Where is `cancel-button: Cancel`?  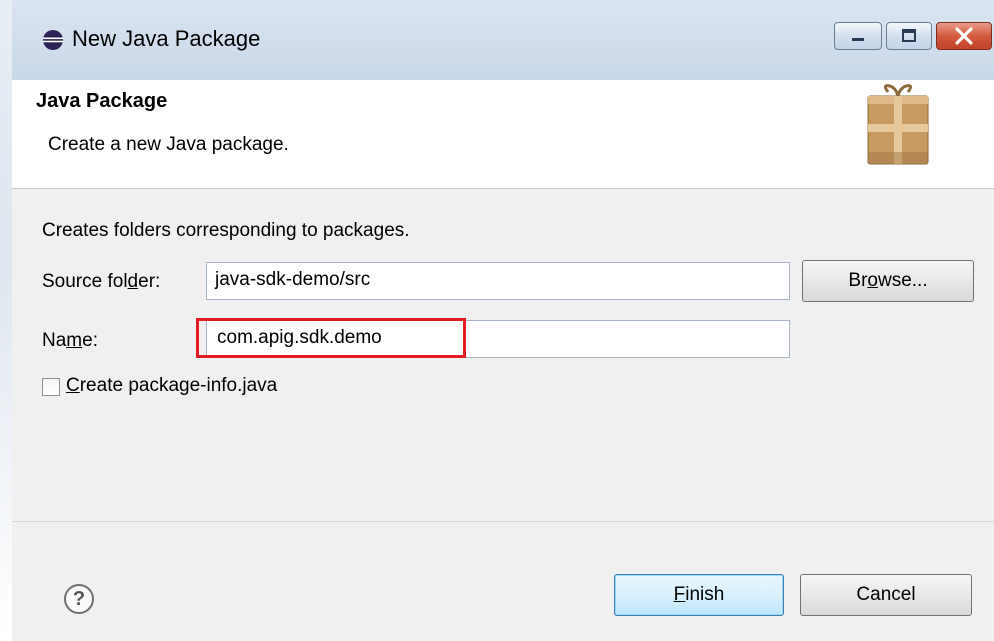
cancel-button: Cancel is located at coordinates (886, 595).